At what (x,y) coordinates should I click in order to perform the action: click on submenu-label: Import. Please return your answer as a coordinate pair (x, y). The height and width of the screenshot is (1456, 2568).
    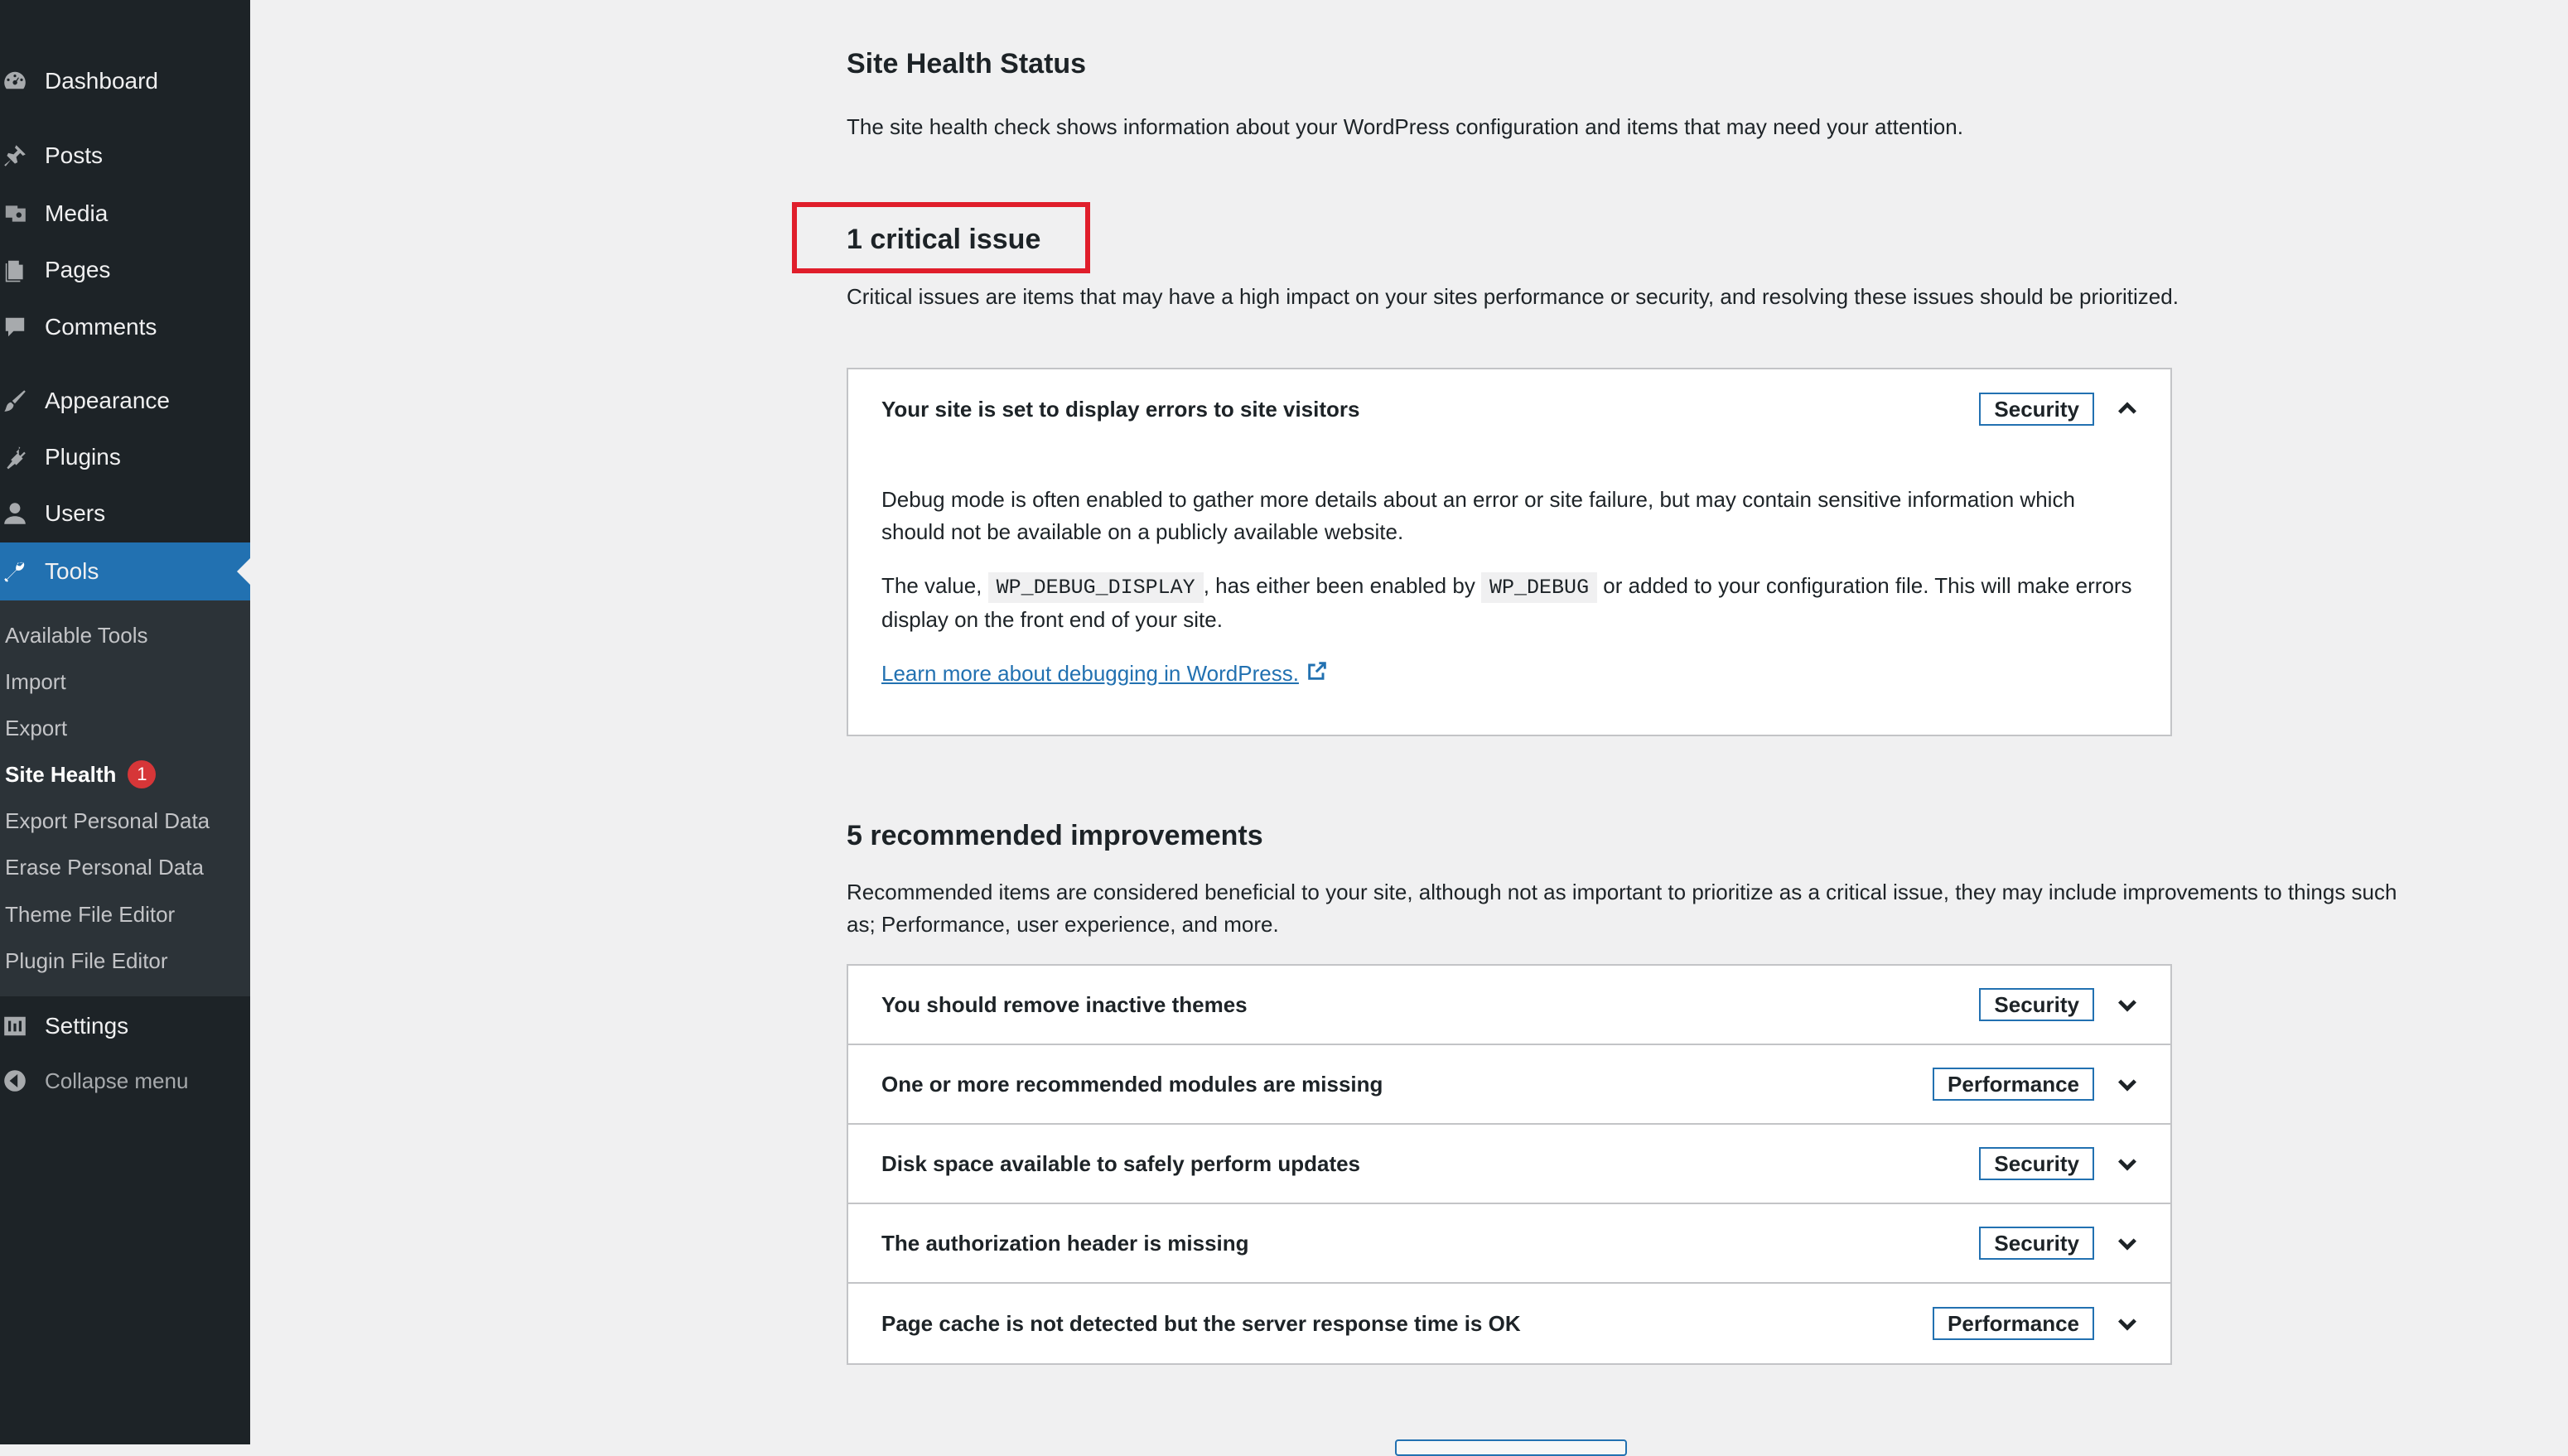
    Looking at the image, I should click on (35, 681).